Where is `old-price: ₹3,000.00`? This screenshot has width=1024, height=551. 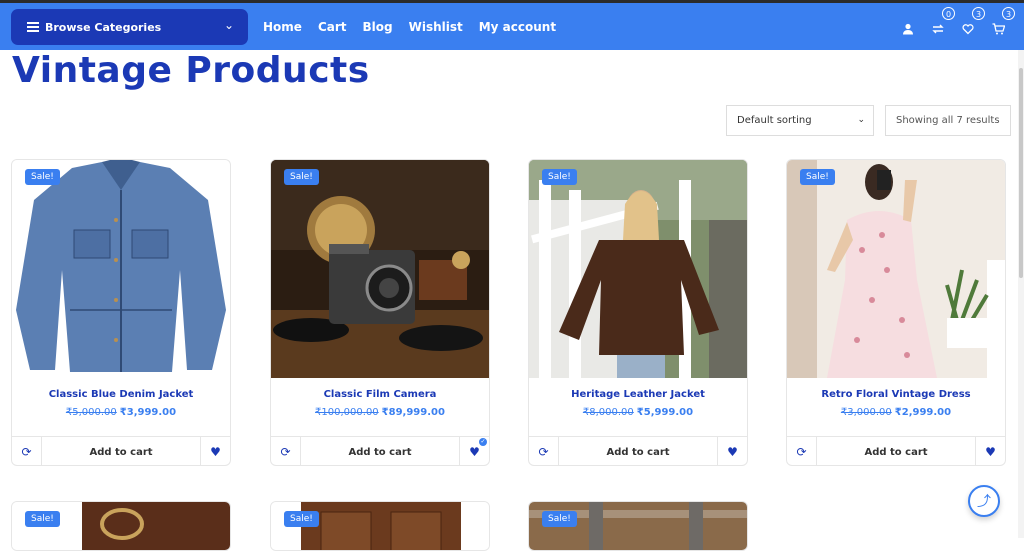 old-price: ₹3,000.00 is located at coordinates (866, 412).